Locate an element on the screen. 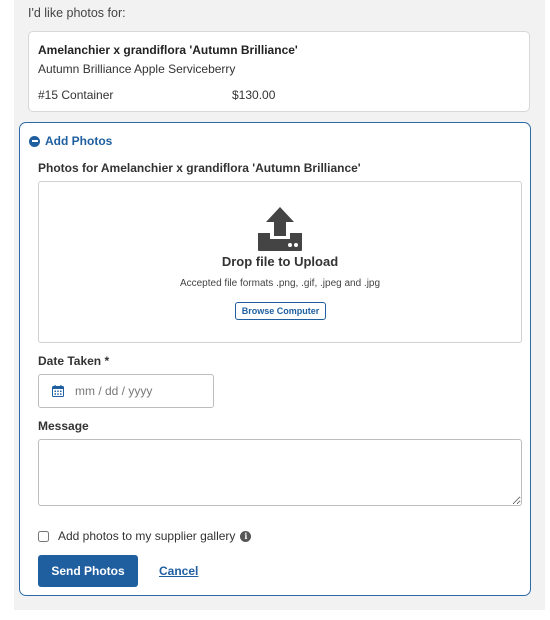 Image resolution: width=550 pixels, height=620 pixels. browse-computer-button: Browse Computer is located at coordinates (280, 311).